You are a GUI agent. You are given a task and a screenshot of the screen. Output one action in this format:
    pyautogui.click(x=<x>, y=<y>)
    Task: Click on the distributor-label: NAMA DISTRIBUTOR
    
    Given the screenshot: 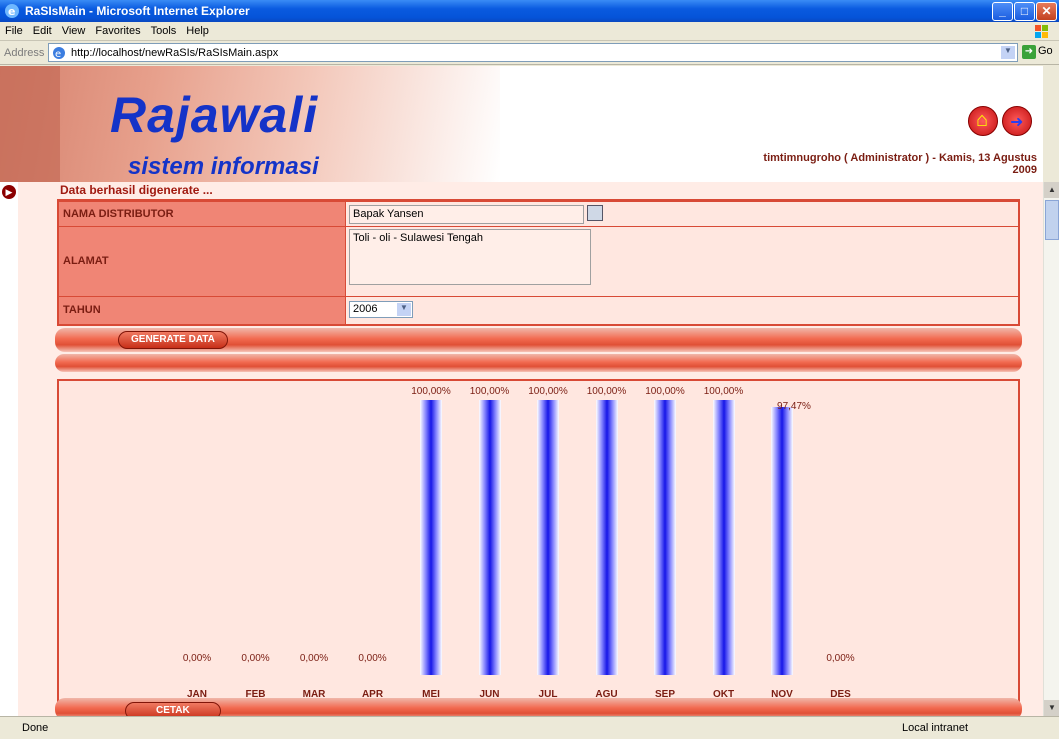 What is the action you would take?
    pyautogui.click(x=118, y=214)
    